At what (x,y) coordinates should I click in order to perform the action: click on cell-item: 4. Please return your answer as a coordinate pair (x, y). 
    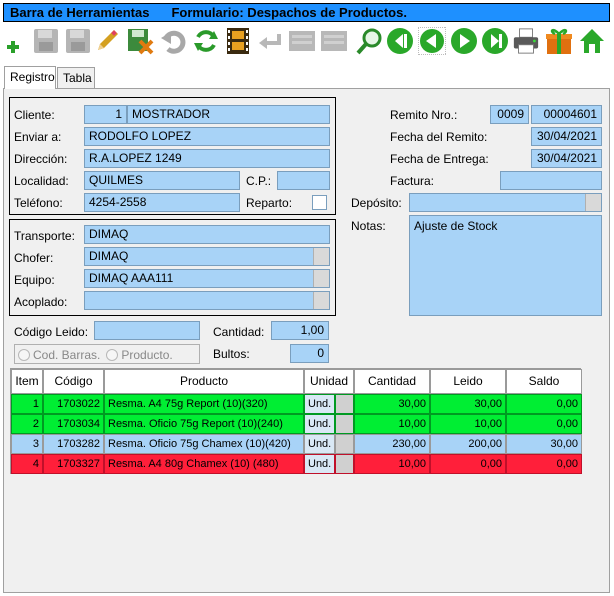
    Looking at the image, I should click on (27, 464).